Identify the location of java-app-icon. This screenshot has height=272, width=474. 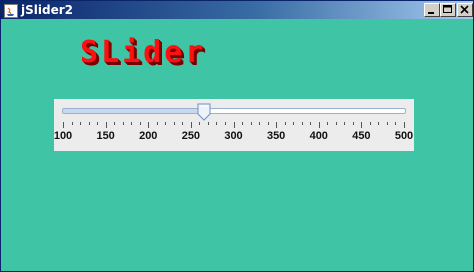
(11, 10).